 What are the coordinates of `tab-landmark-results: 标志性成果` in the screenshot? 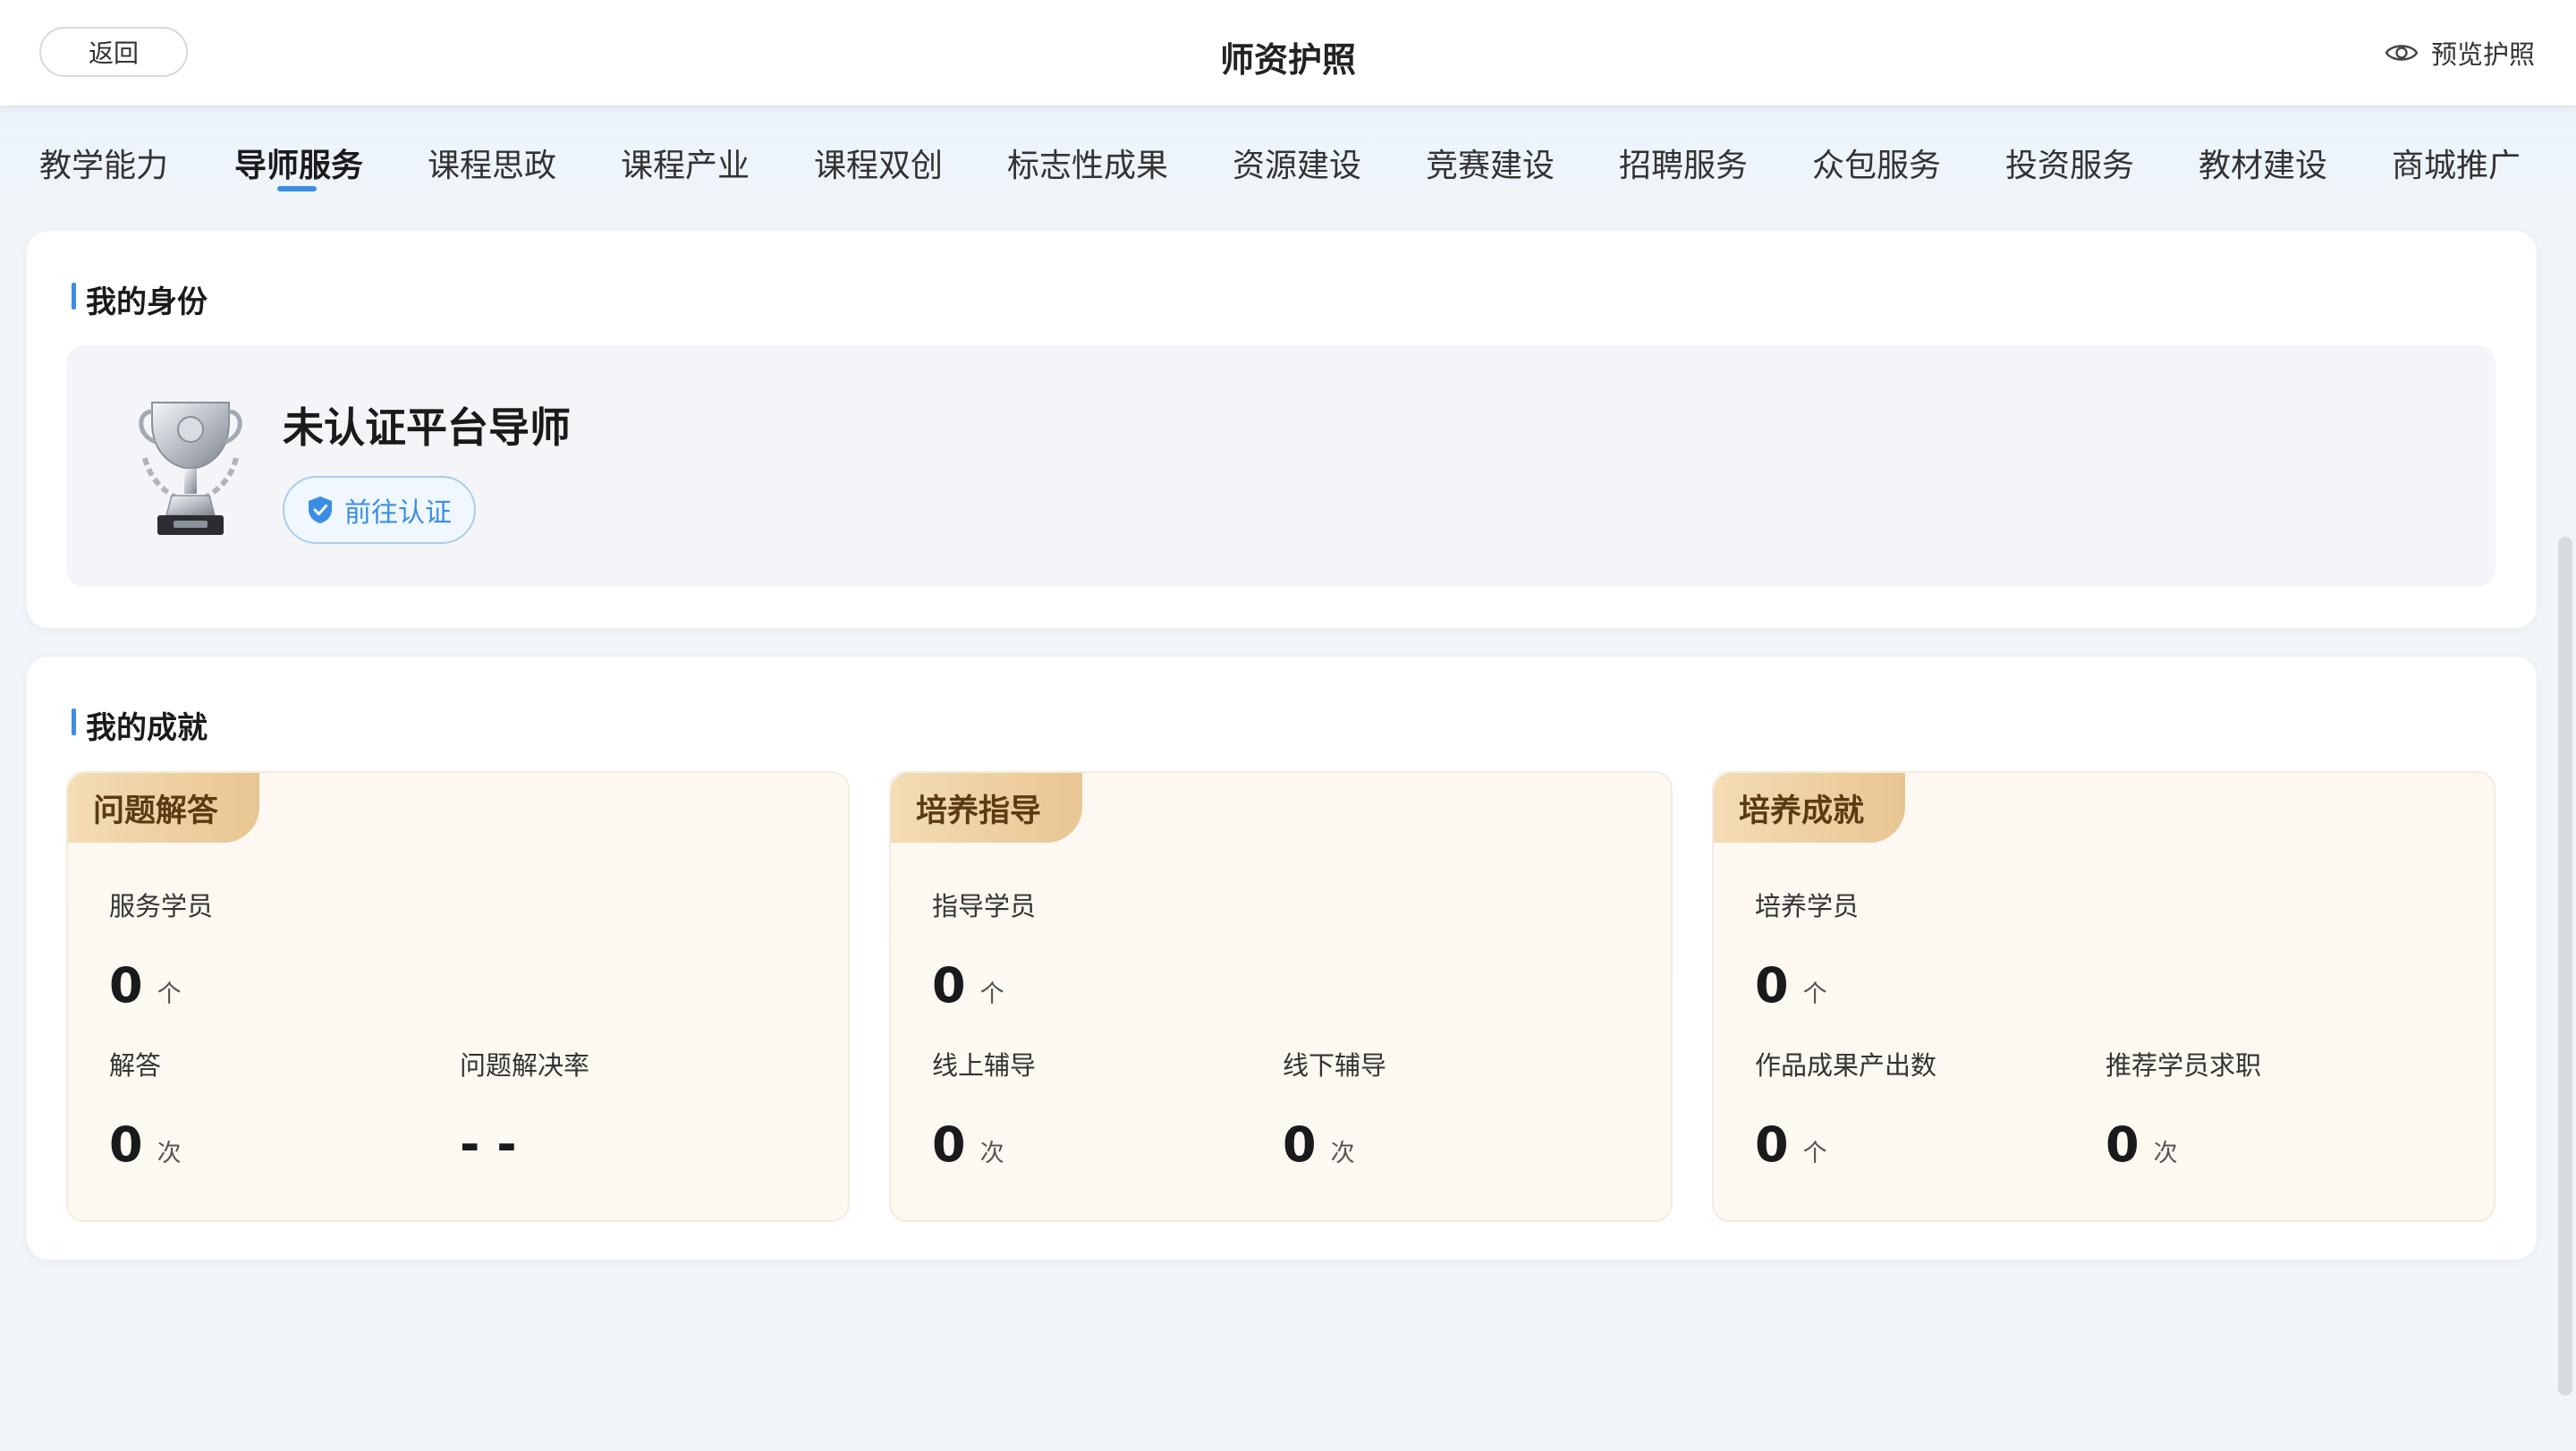 It's located at (1087, 163).